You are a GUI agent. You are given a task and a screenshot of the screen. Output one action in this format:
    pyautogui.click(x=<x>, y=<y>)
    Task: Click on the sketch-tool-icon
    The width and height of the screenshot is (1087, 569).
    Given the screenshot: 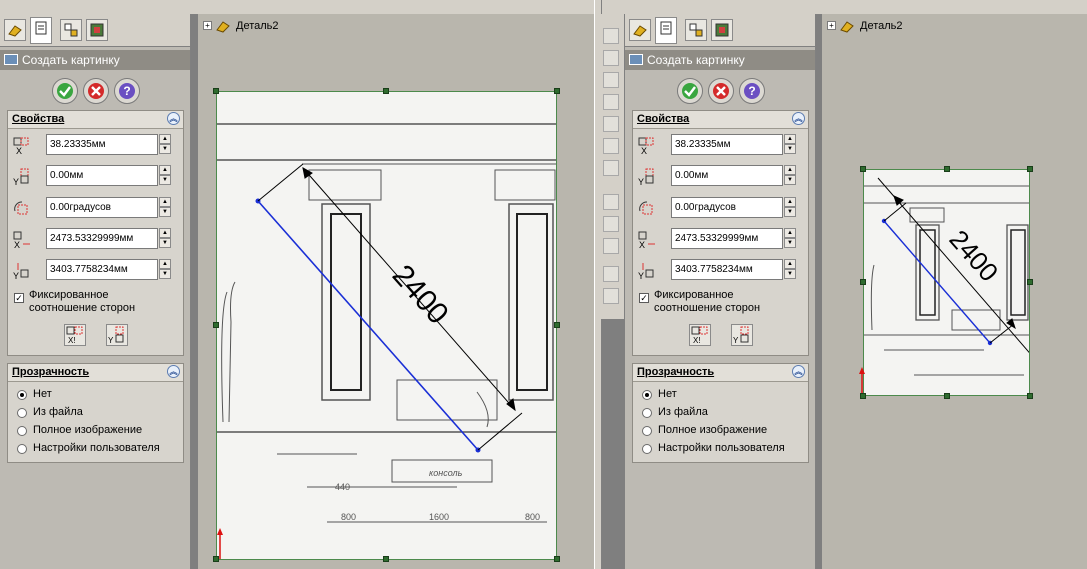 What is the action you would take?
    pyautogui.click(x=611, y=202)
    